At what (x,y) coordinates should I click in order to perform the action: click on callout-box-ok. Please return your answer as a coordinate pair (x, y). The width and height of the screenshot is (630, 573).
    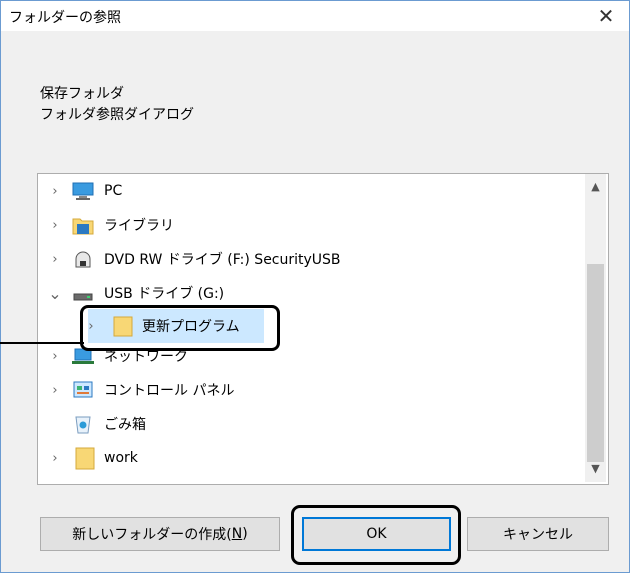
    Looking at the image, I should click on (376, 535).